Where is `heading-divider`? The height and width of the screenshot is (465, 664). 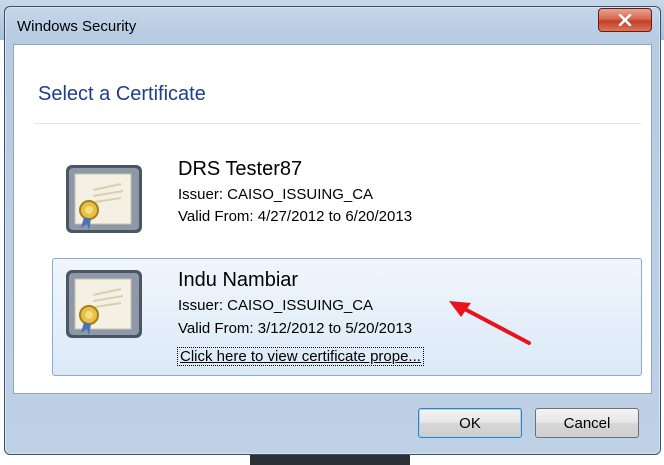 heading-divider is located at coordinates (337, 123).